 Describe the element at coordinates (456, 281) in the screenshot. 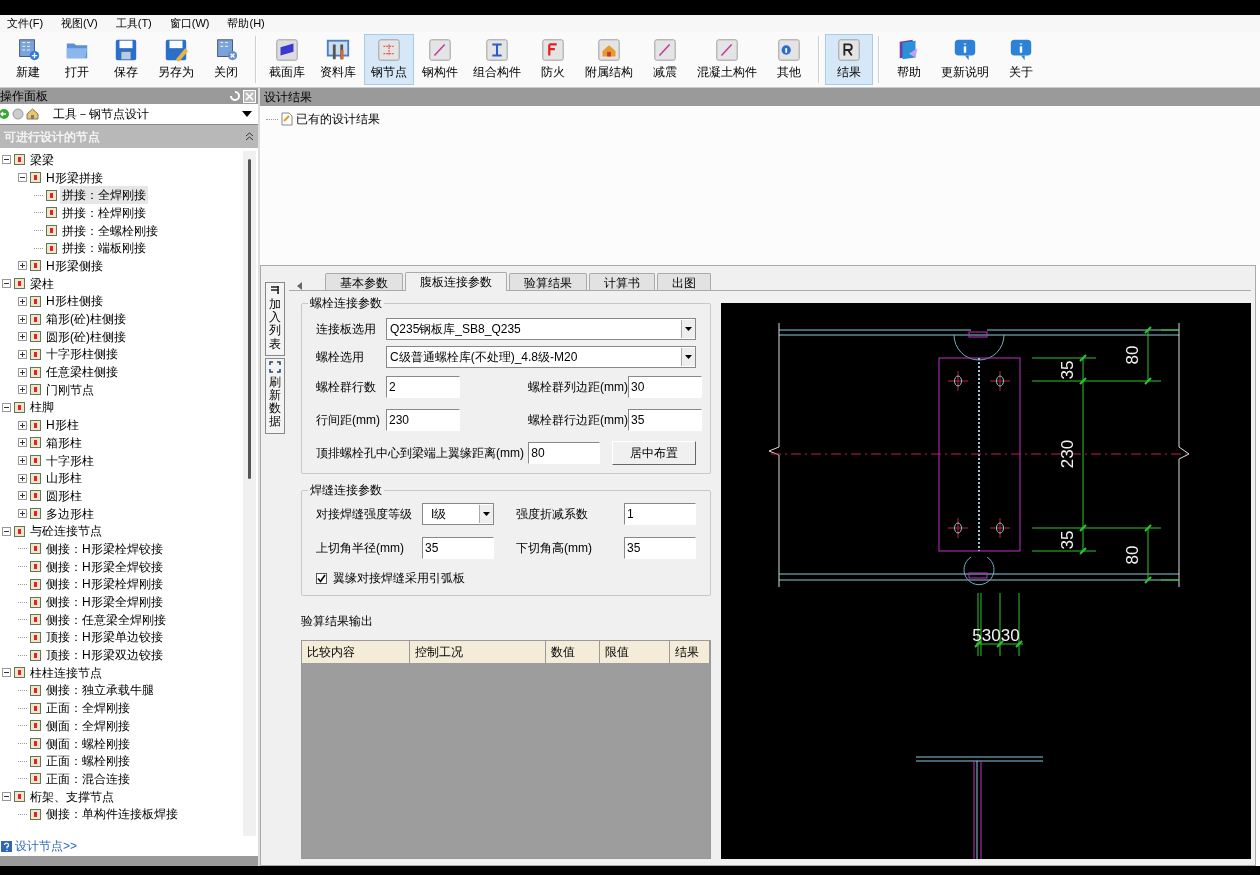

I see `tab: 腹板连接参数` at that location.